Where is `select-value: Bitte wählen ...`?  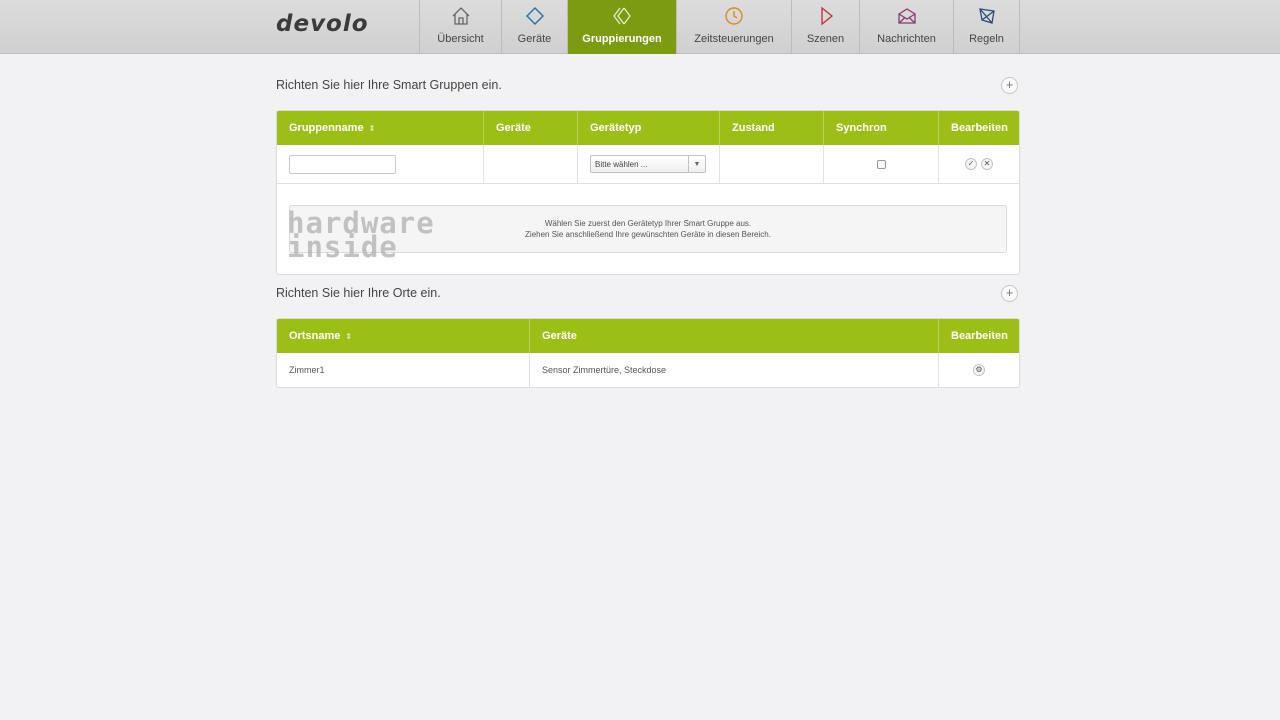
select-value: Bitte wählen ... is located at coordinates (621, 164).